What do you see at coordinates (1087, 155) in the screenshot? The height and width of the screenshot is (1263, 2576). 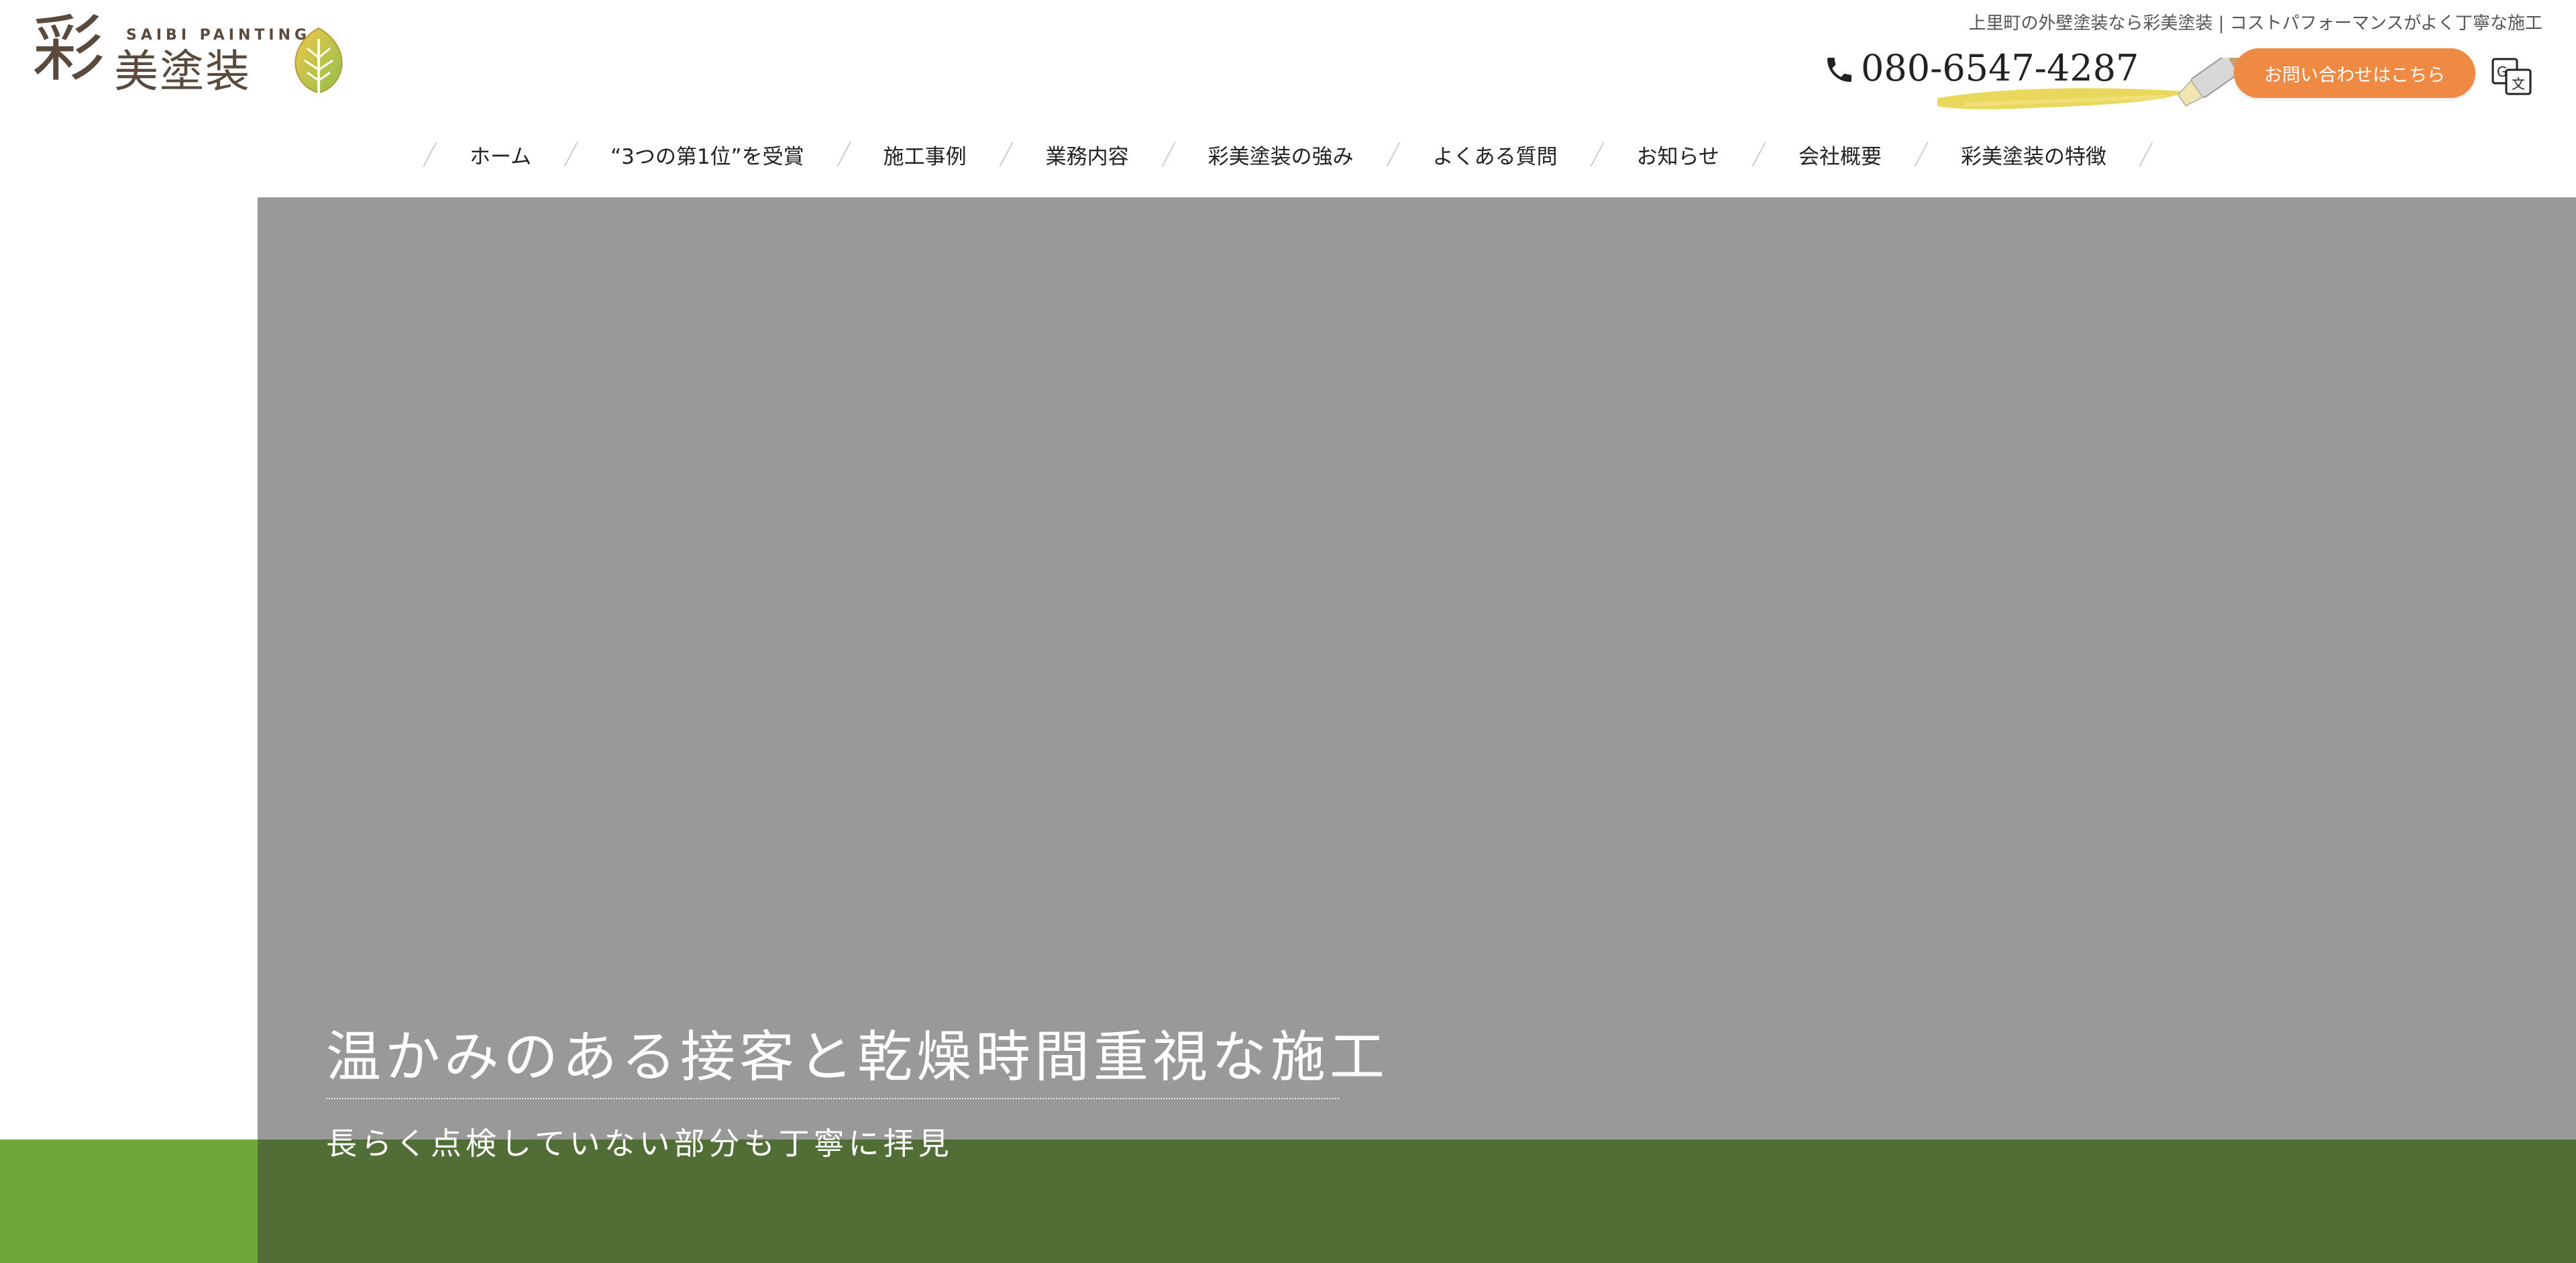 I see `nav-item-services: 業務内容` at bounding box center [1087, 155].